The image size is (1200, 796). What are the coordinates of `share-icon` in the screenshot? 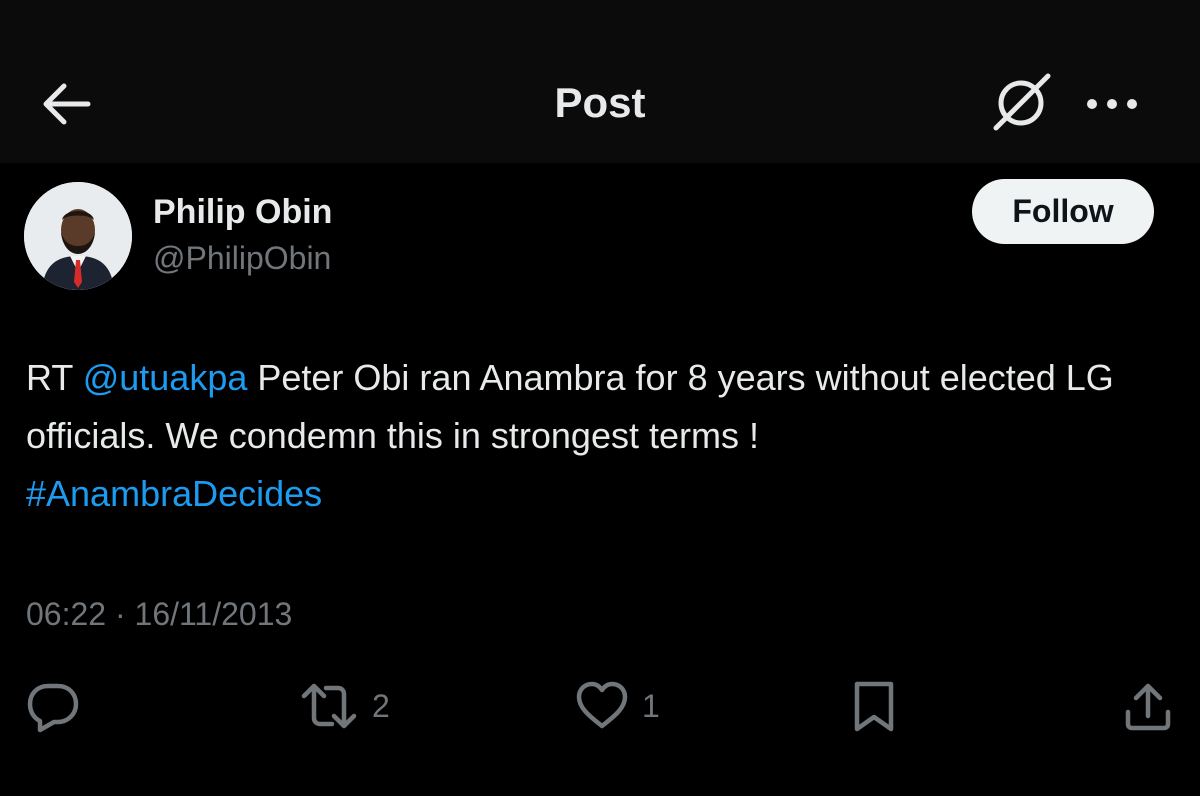 It's located at (1148, 707).